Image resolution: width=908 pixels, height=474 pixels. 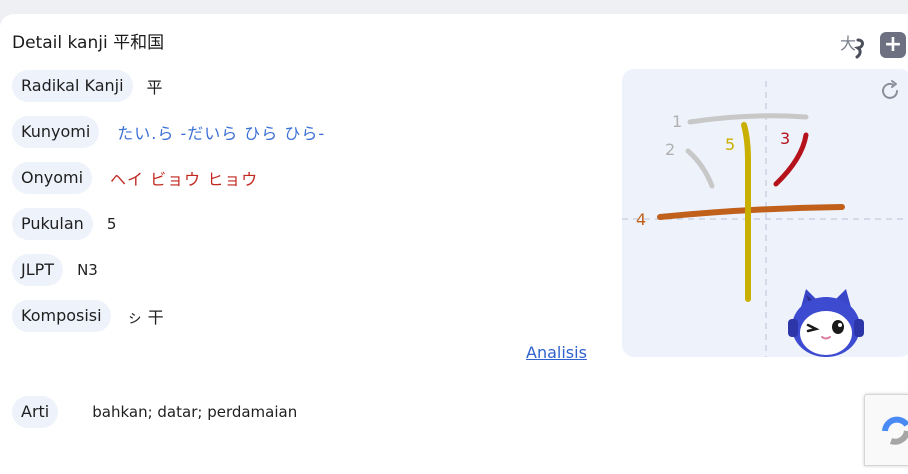 I want to click on stroke-number-1: 1, so click(x=677, y=121).